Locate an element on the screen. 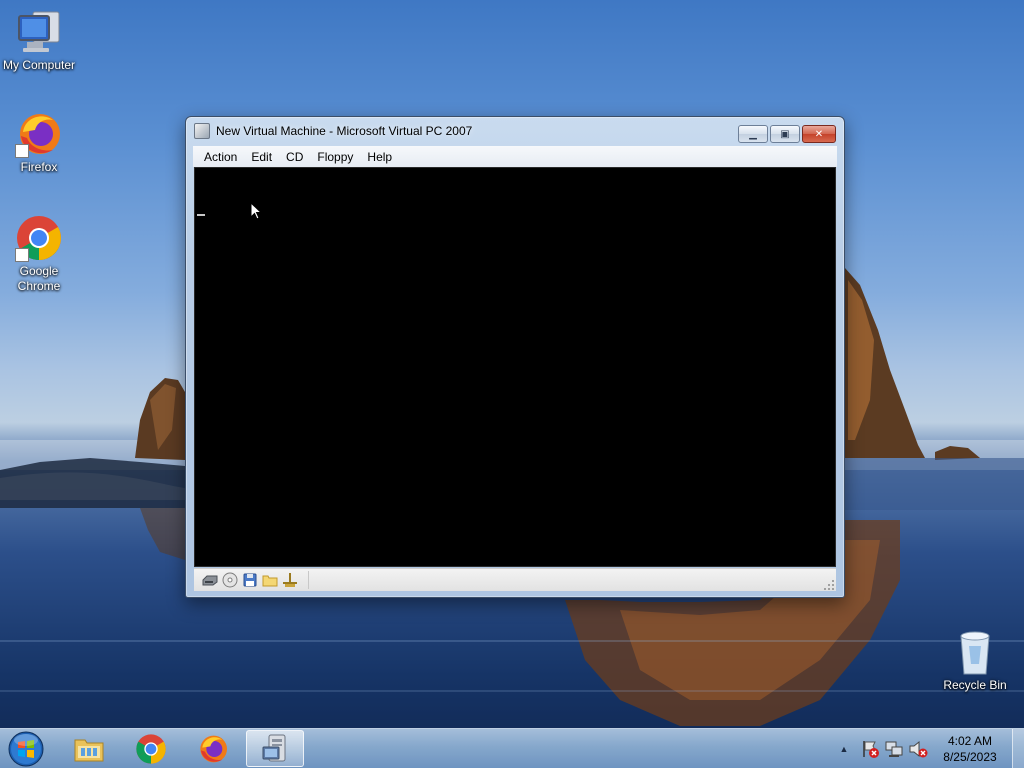 The height and width of the screenshot is (768, 1024). desktop-icon-label: Firefox is located at coordinates (39, 167).